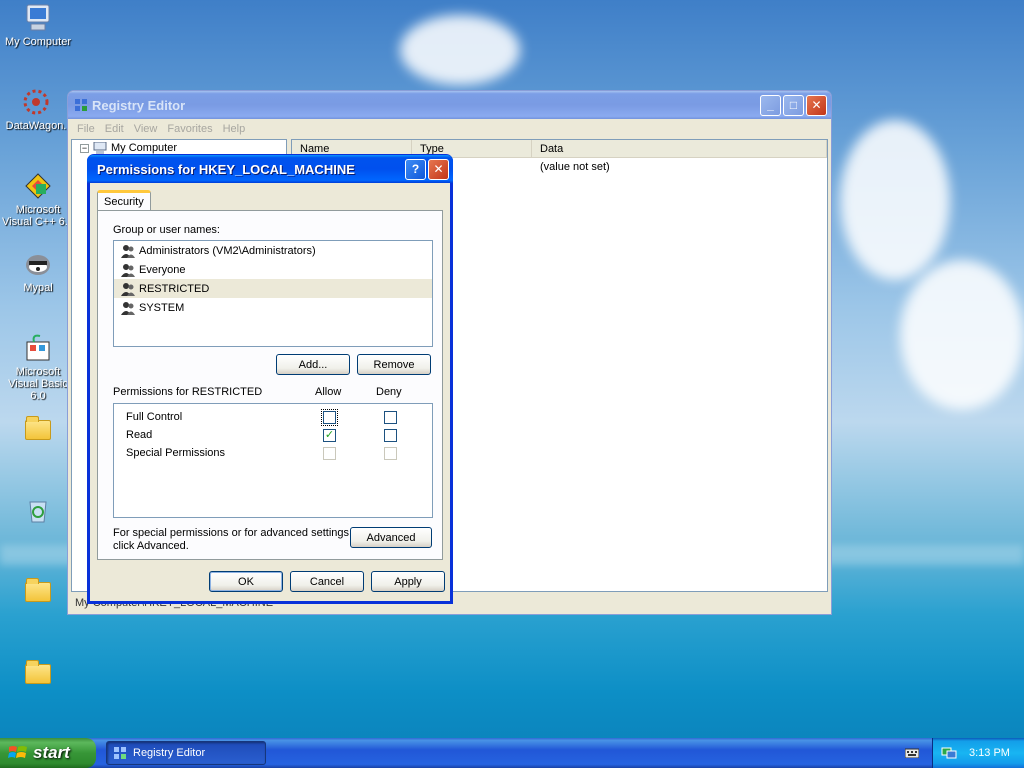 Image resolution: width=1024 pixels, height=768 pixels. I want to click on desktop-icon-visual-cpp: Microsoft Visual C++ 6.0, so click(38, 199).